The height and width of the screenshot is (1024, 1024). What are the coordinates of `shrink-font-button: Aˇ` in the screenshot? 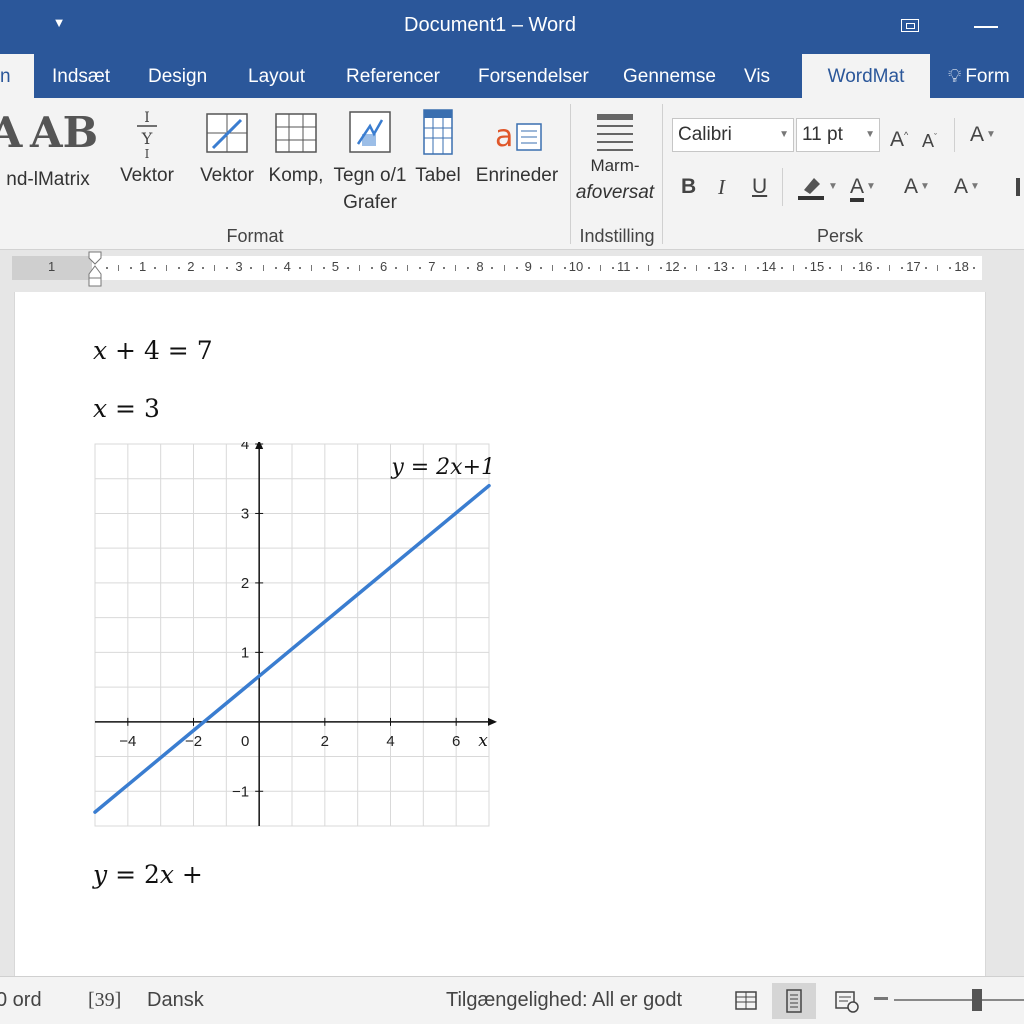 It's located at (929, 137).